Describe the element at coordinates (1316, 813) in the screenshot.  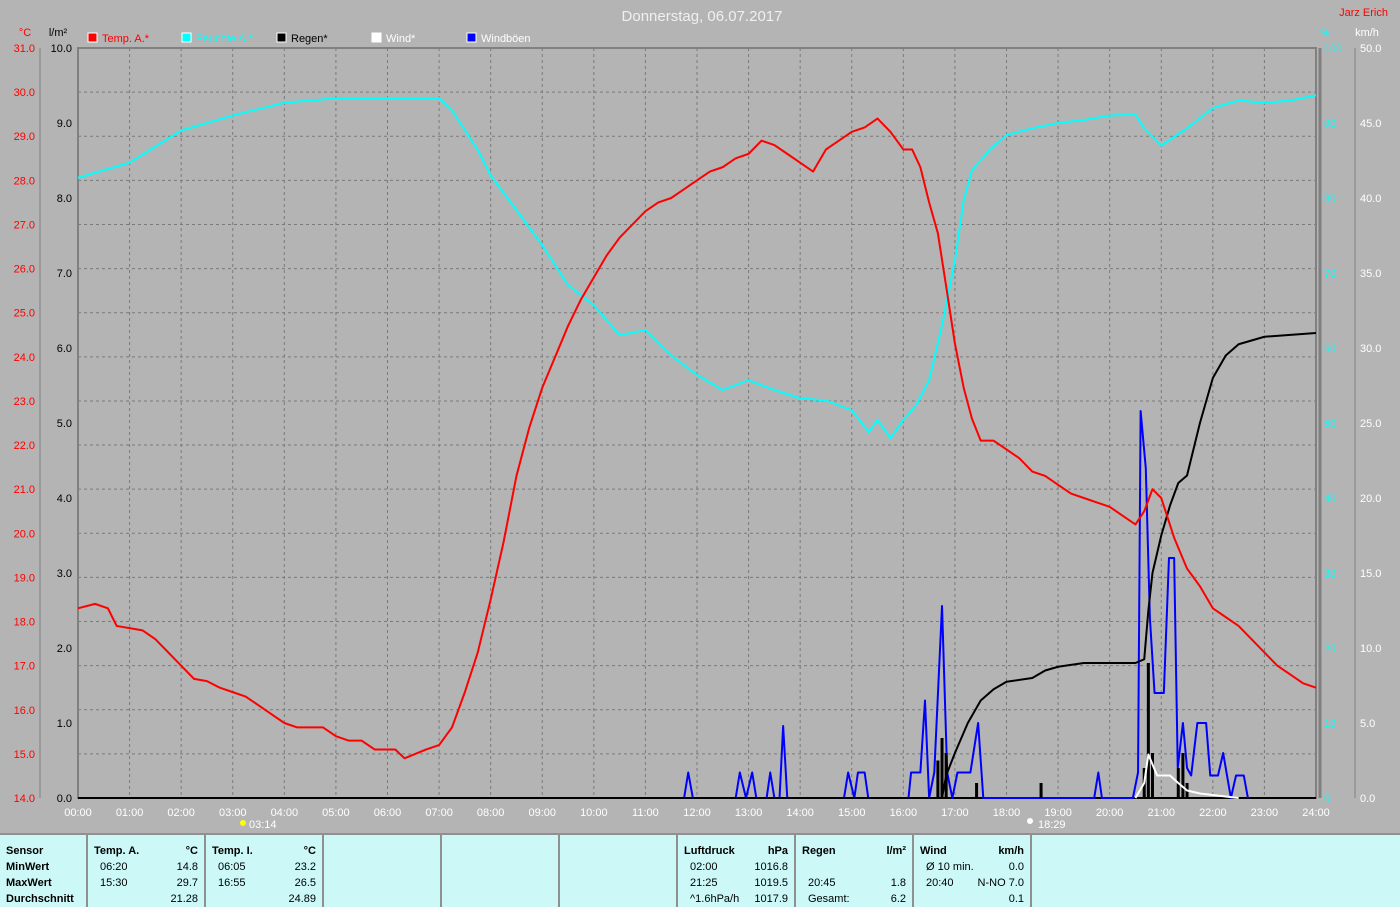
I see `x-tick-label: 24:00` at that location.